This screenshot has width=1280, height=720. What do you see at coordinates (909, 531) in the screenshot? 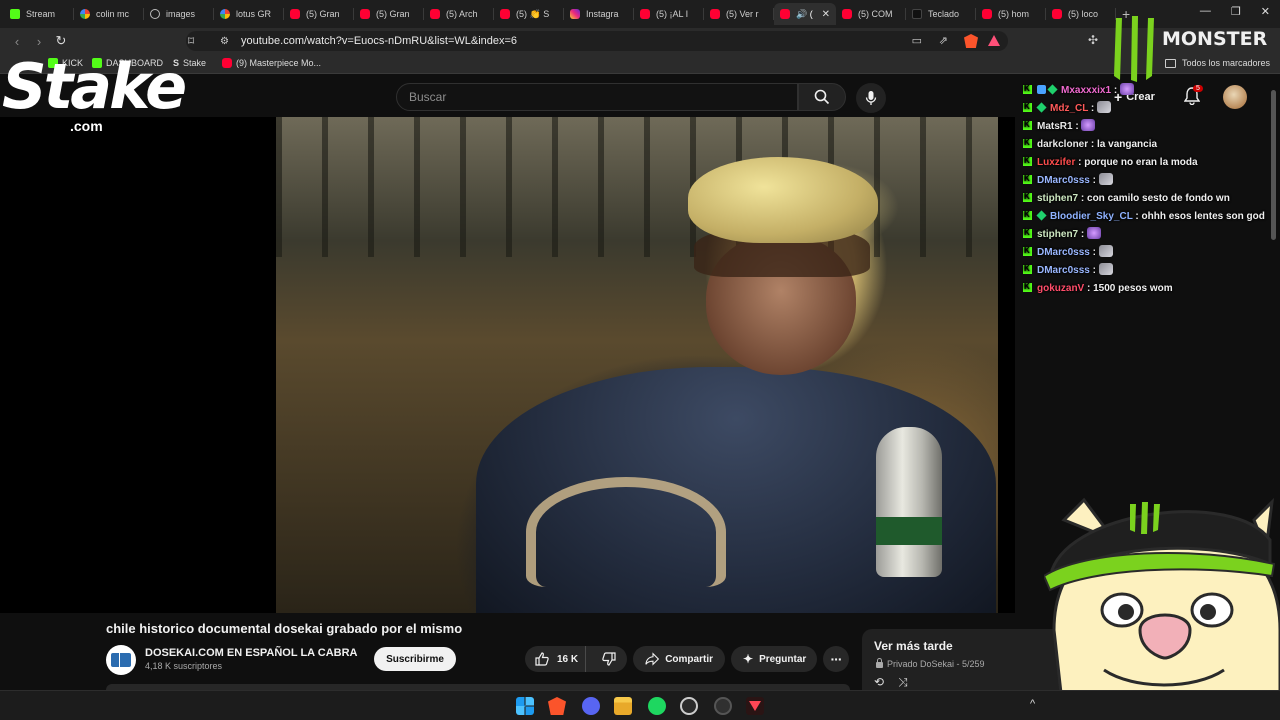
I see `video-frame-thermos-band` at bounding box center [909, 531].